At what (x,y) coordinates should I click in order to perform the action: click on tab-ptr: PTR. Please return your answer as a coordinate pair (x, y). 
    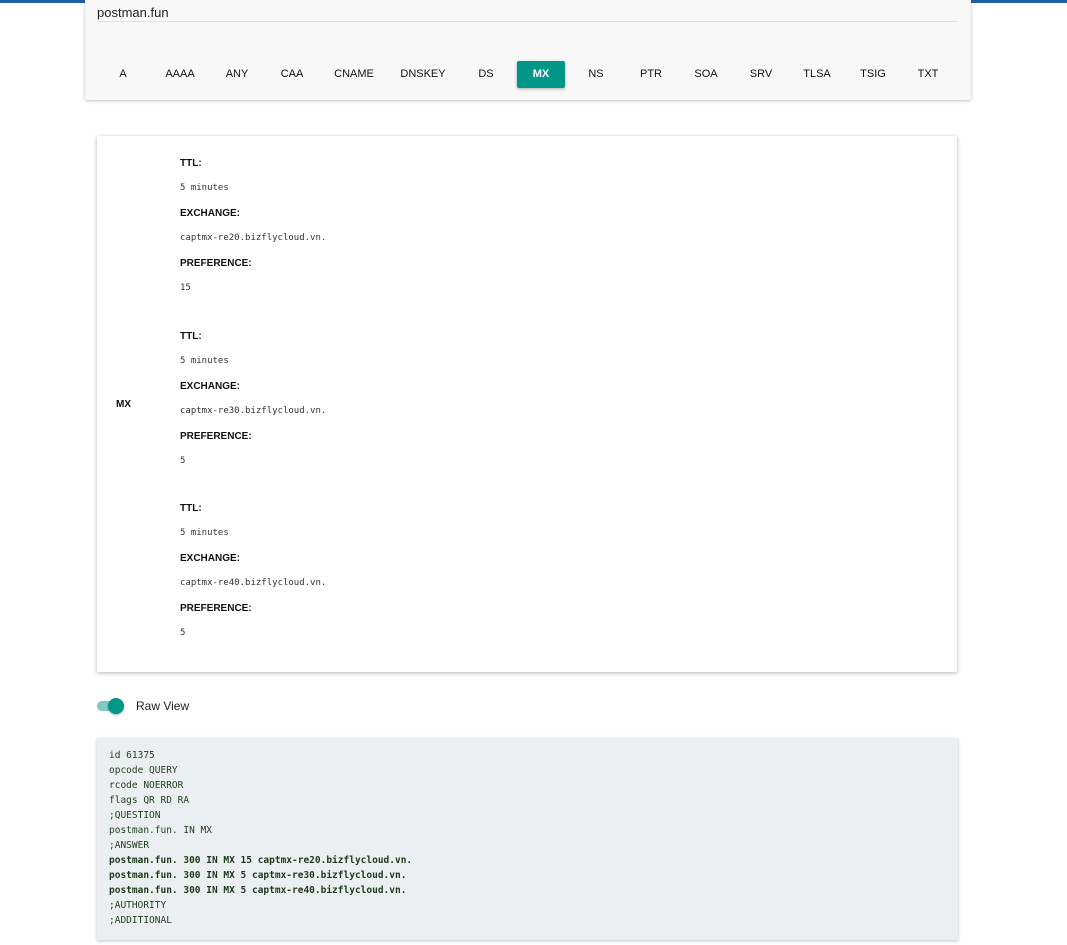
    Looking at the image, I should click on (651, 74).